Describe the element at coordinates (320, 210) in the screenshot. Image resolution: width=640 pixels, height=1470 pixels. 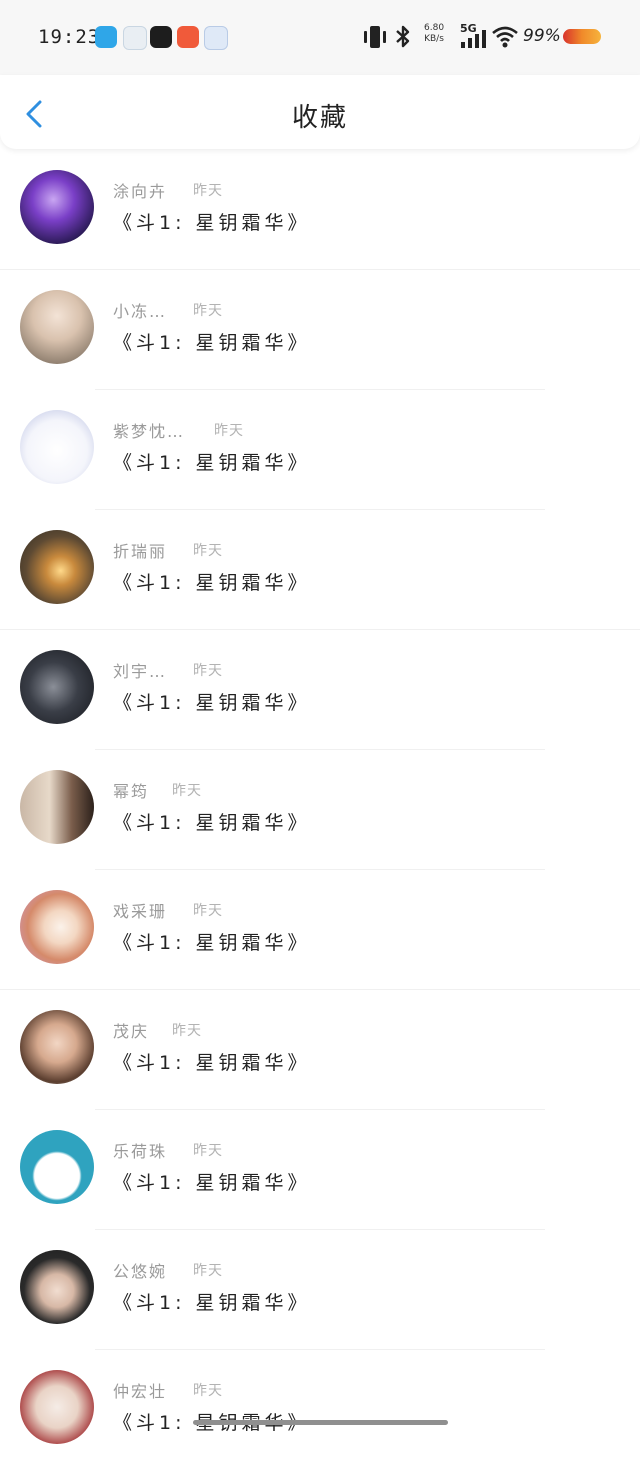
I see `list-item: 涂向卉 昨天 《斗1: 星钥霜华》` at that location.